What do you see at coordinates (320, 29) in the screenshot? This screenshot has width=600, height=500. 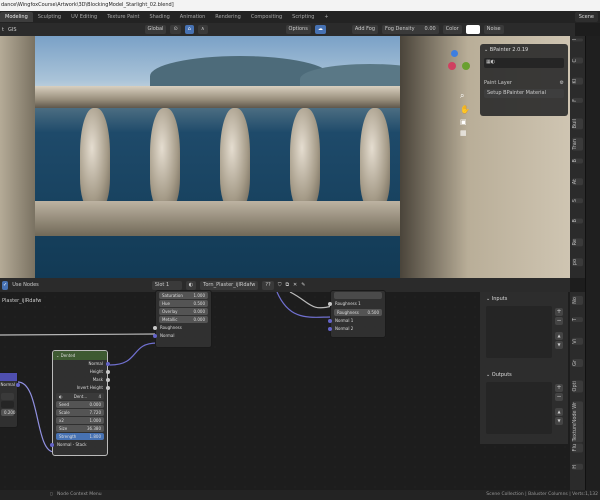 I see `fog-toggle-icon: ☁` at bounding box center [320, 29].